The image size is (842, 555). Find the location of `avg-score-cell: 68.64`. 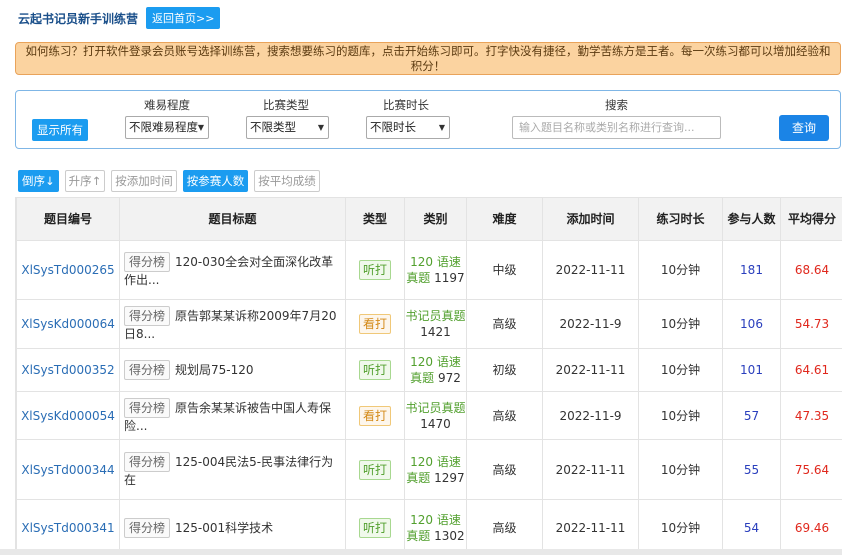

avg-score-cell: 68.64 is located at coordinates (811, 270).